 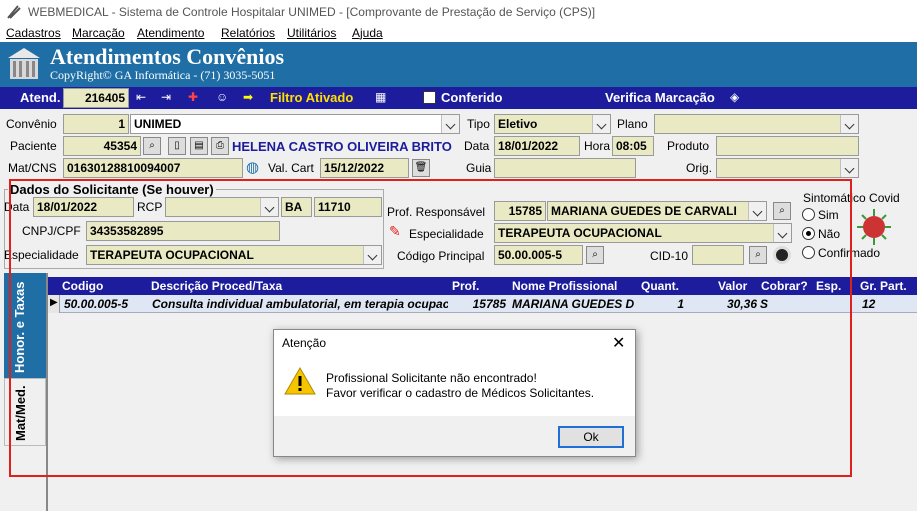 What do you see at coordinates (734, 97) in the screenshot?
I see `diamond-icon: ◈` at bounding box center [734, 97].